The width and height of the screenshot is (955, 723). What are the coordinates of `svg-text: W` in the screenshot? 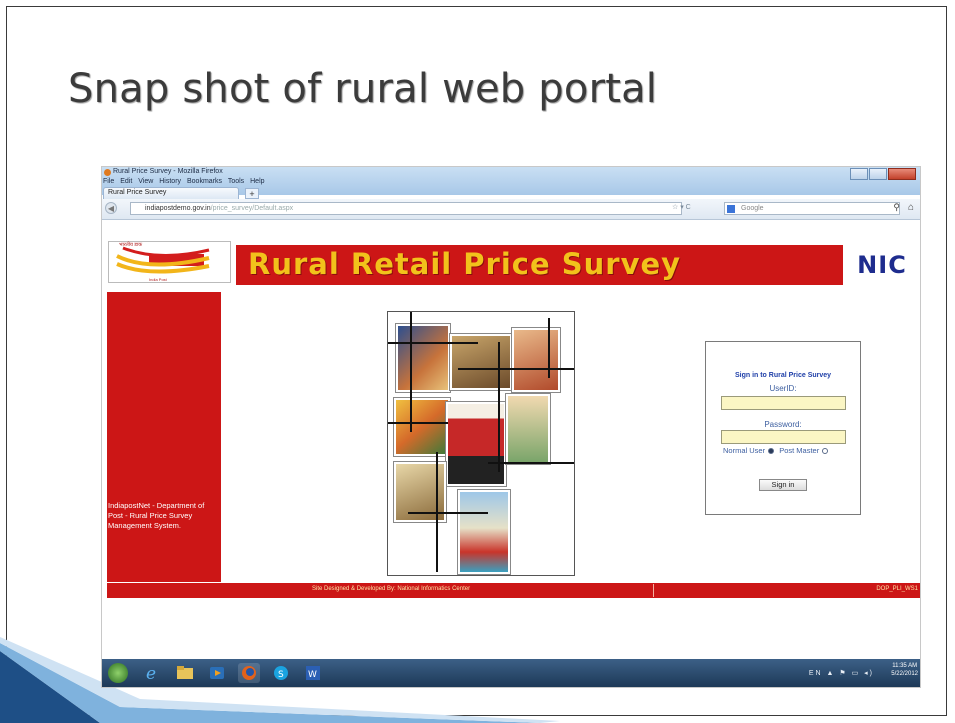 It's located at (312, 675).